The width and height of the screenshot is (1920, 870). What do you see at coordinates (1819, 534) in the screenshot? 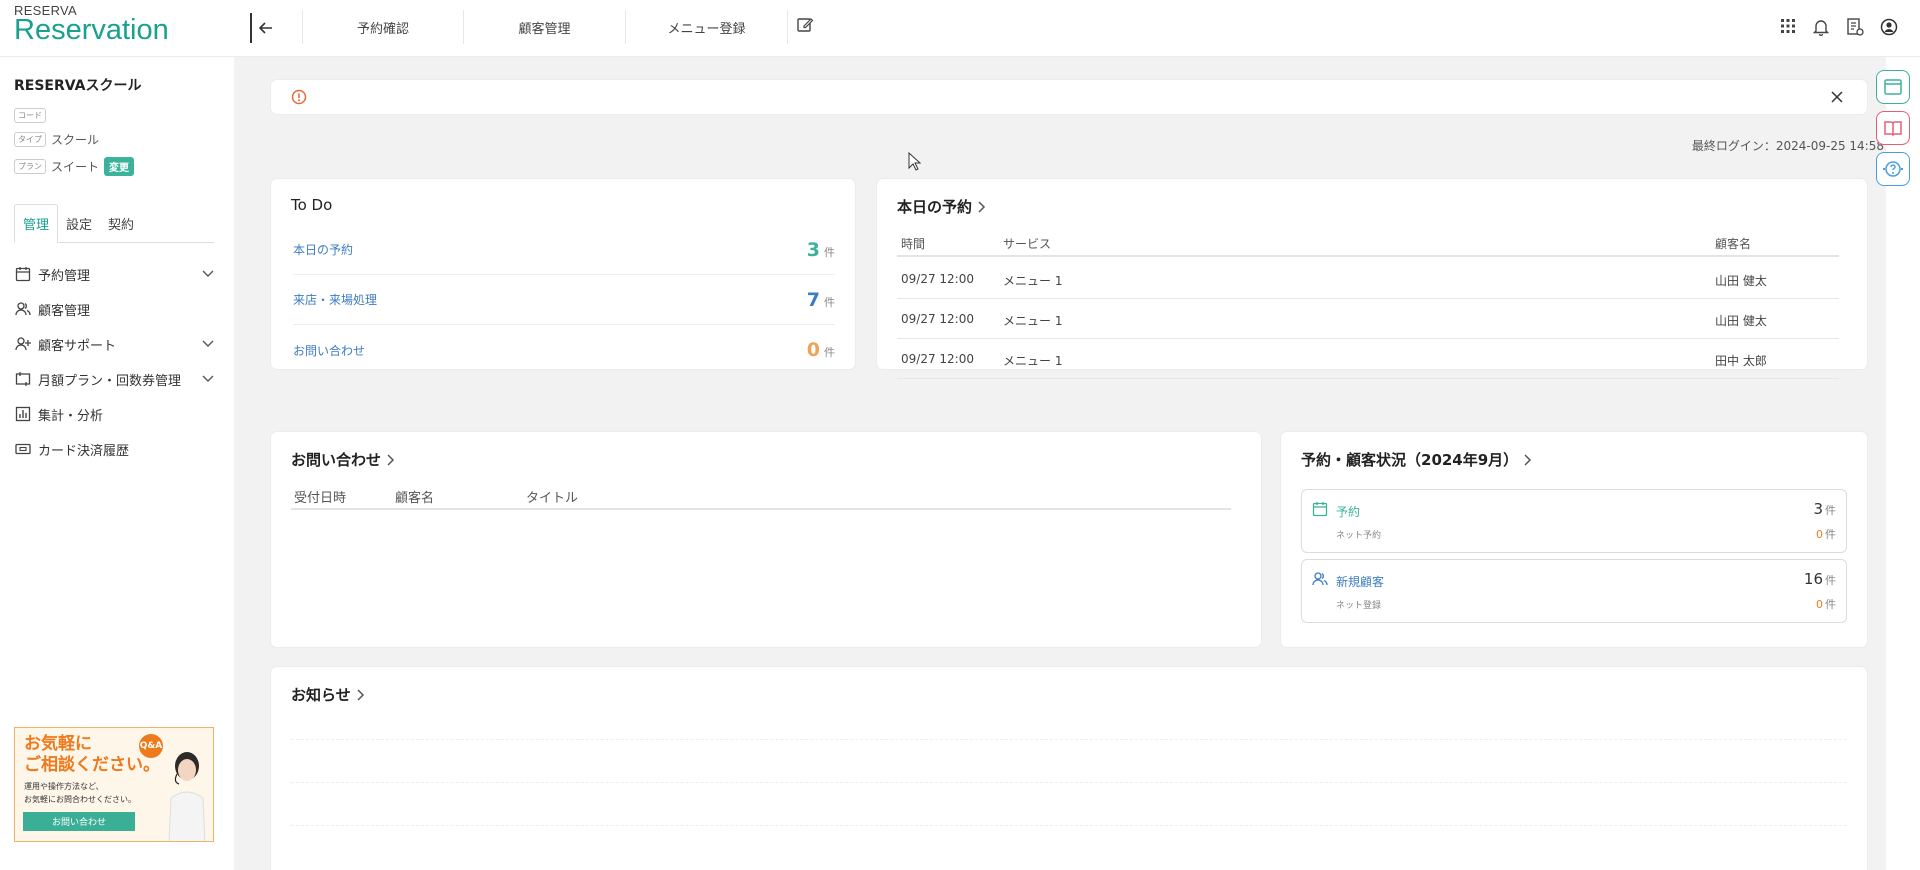
I see `stat-sub-value: 0` at bounding box center [1819, 534].